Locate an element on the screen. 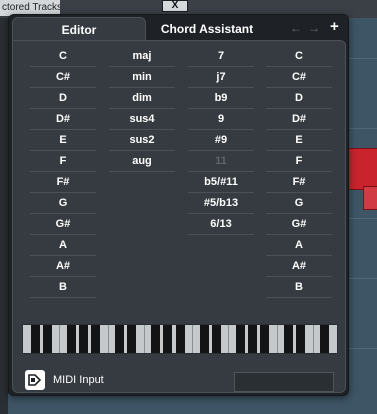 This screenshot has width=377, height=414. root-note-button: G# is located at coordinates (63, 225).